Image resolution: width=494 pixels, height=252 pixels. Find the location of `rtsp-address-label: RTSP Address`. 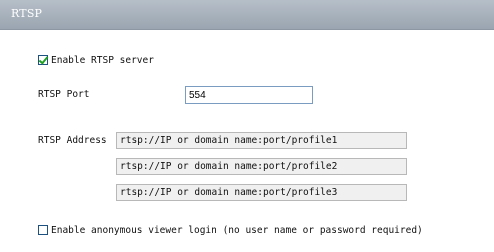

rtsp-address-label: RTSP Address is located at coordinates (72, 140).